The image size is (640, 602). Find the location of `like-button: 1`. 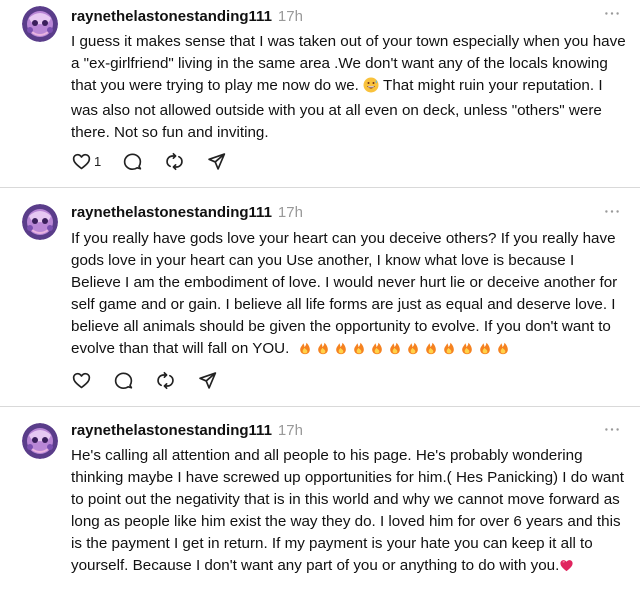

like-button: 1 is located at coordinates (86, 161).